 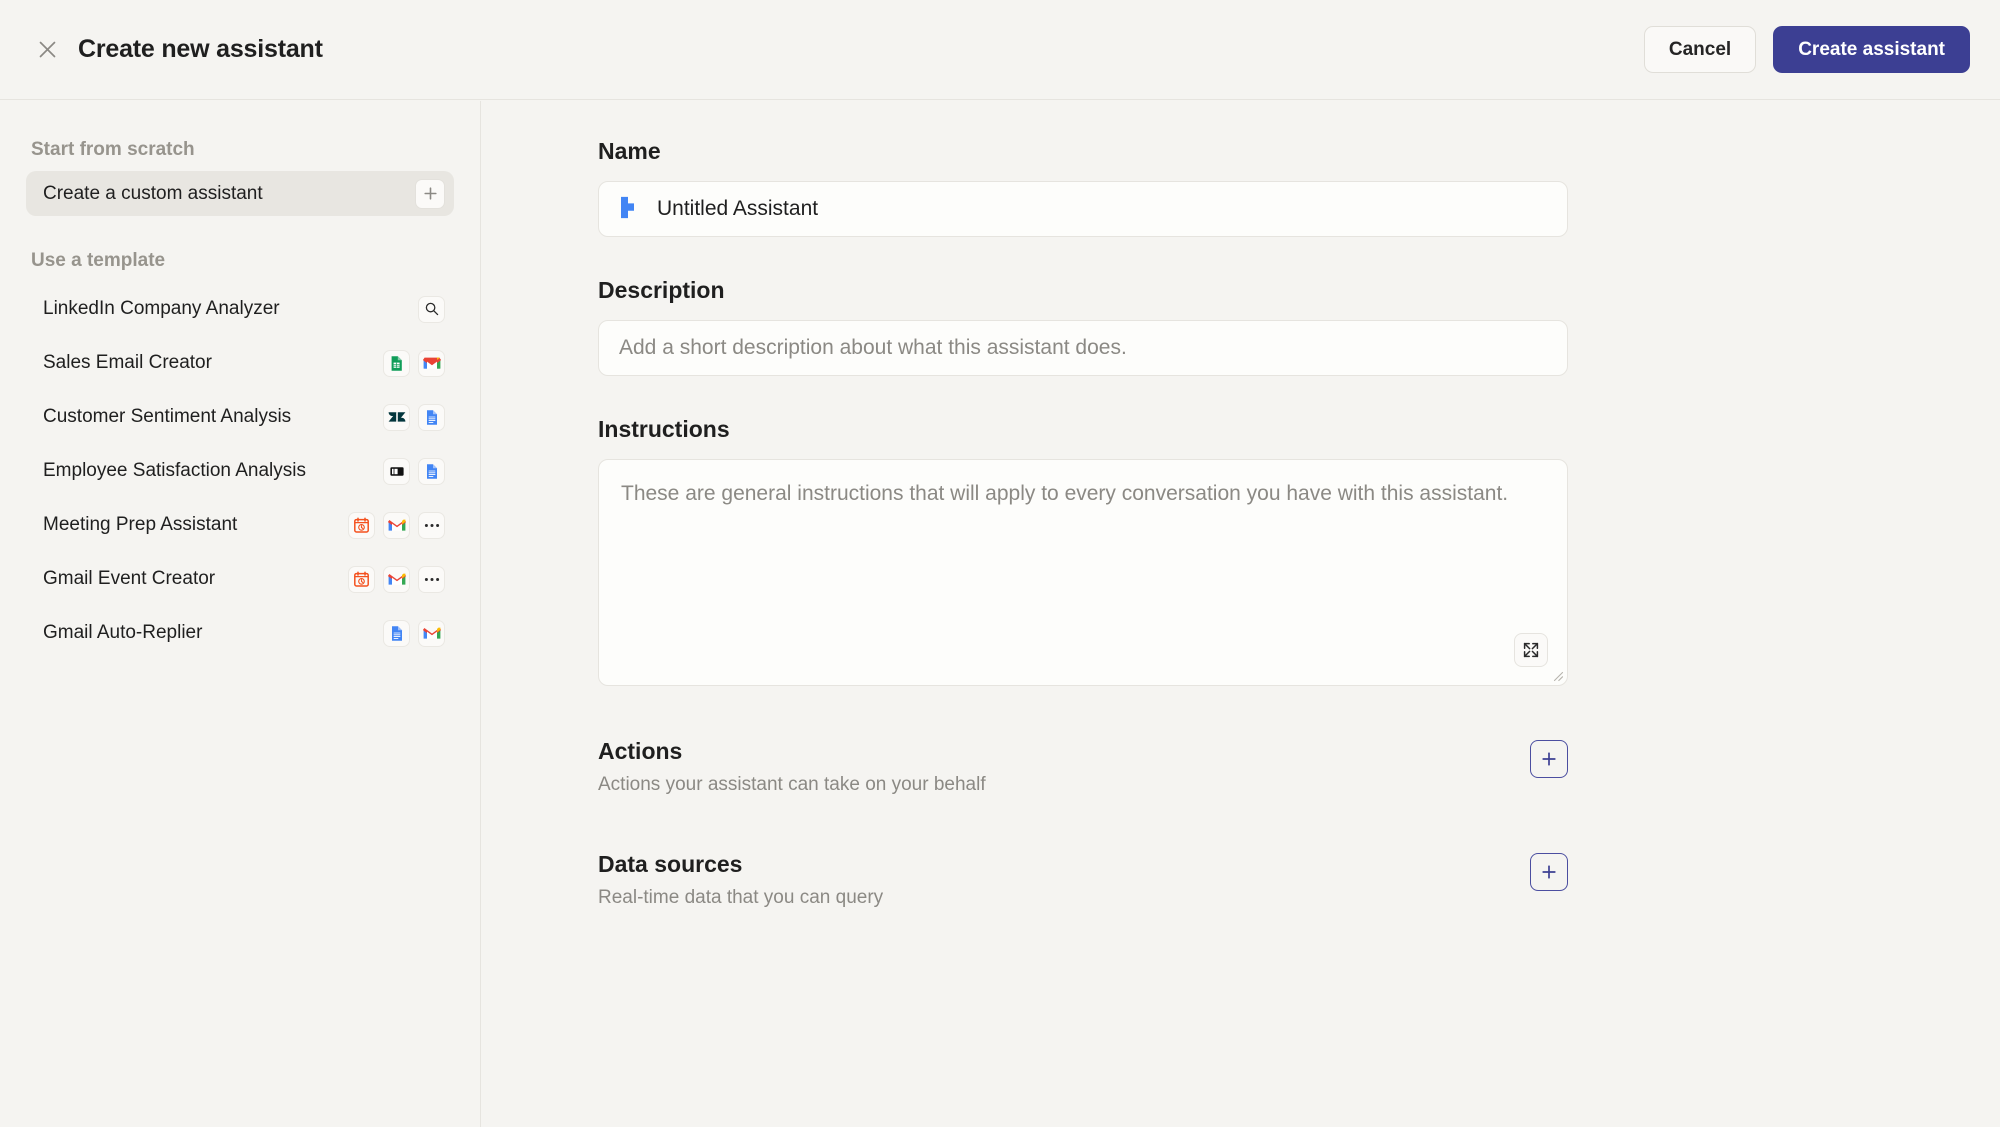 I want to click on survey-icon, so click(x=396, y=471).